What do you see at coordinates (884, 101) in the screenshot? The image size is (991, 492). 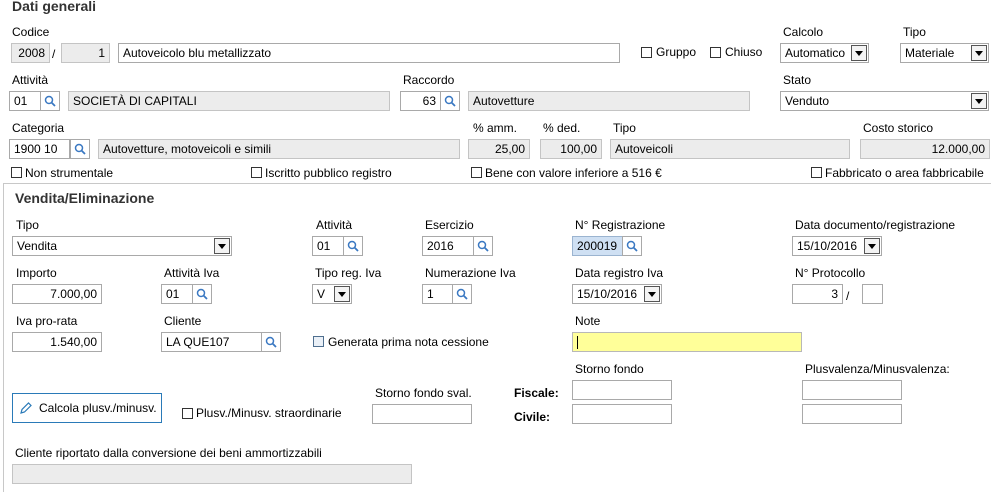 I see `stato-select: Venduto` at bounding box center [884, 101].